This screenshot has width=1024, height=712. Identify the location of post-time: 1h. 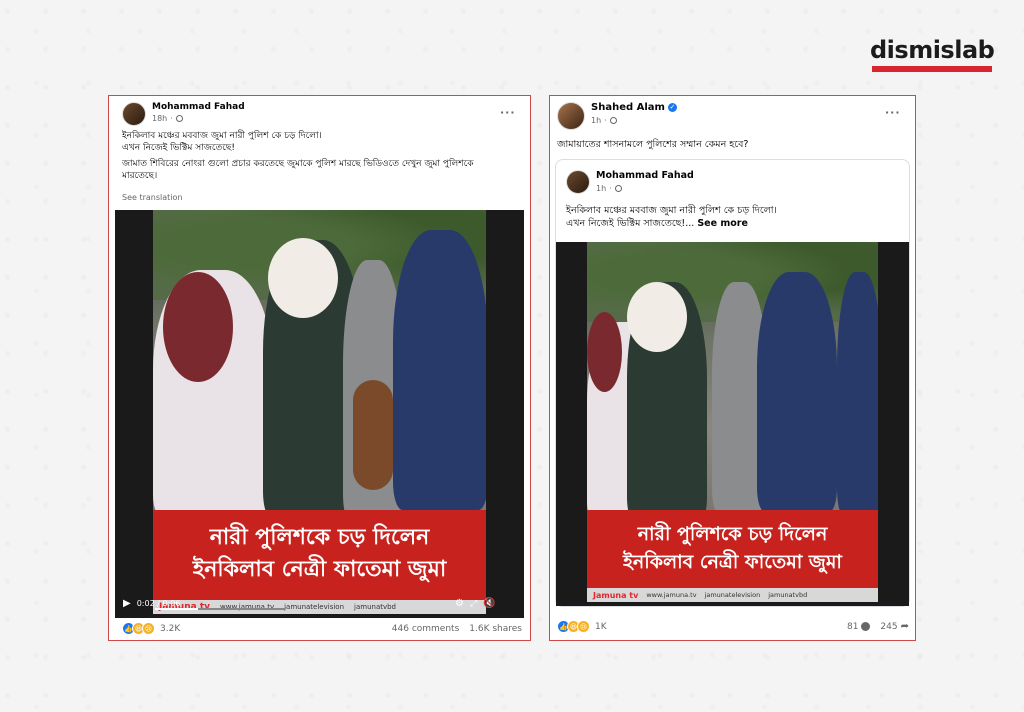
(596, 120).